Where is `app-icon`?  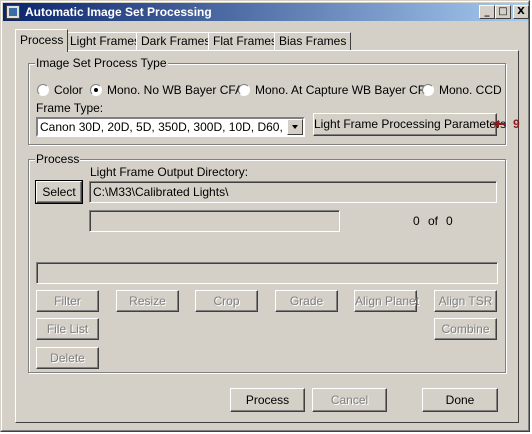
app-icon is located at coordinates (13, 12).